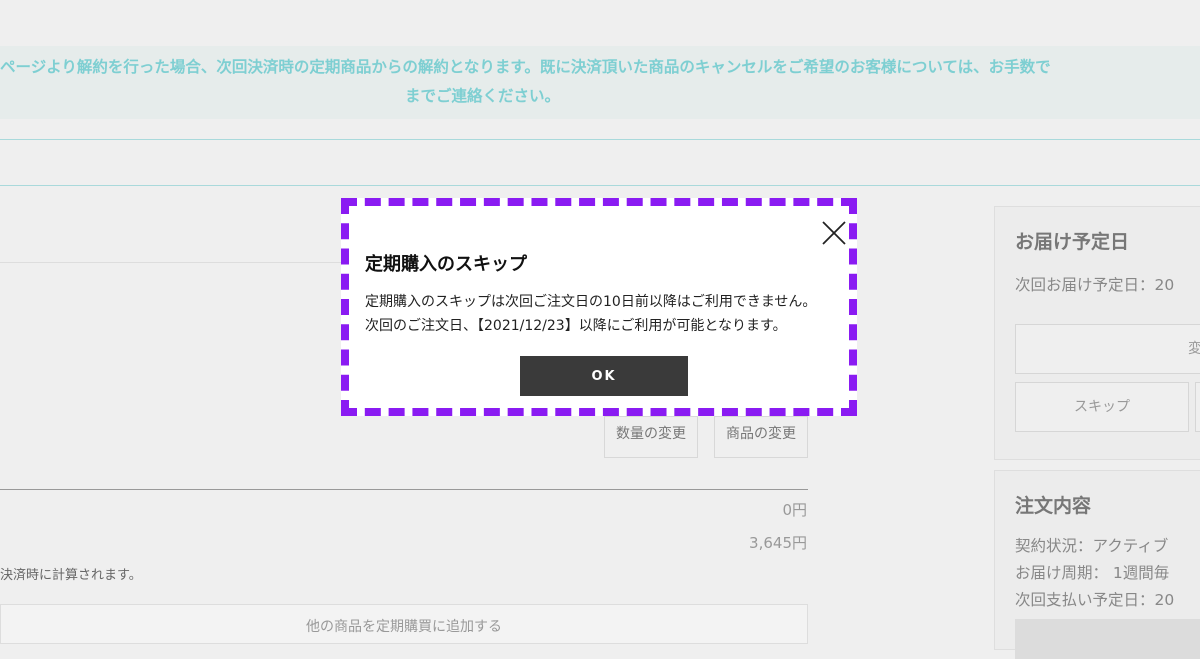 The height and width of the screenshot is (659, 1200). I want to click on modal-message-line-1: 定期購入のスキップは次回ご注文日の10日前以降はご利用できません。, so click(591, 302).